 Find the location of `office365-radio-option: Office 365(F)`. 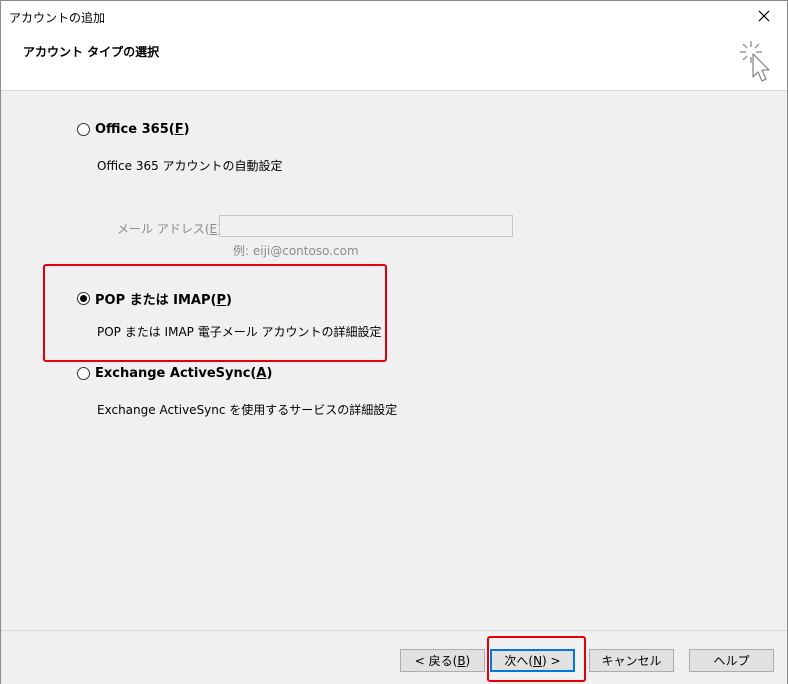

office365-radio-option: Office 365(F) is located at coordinates (133, 129).